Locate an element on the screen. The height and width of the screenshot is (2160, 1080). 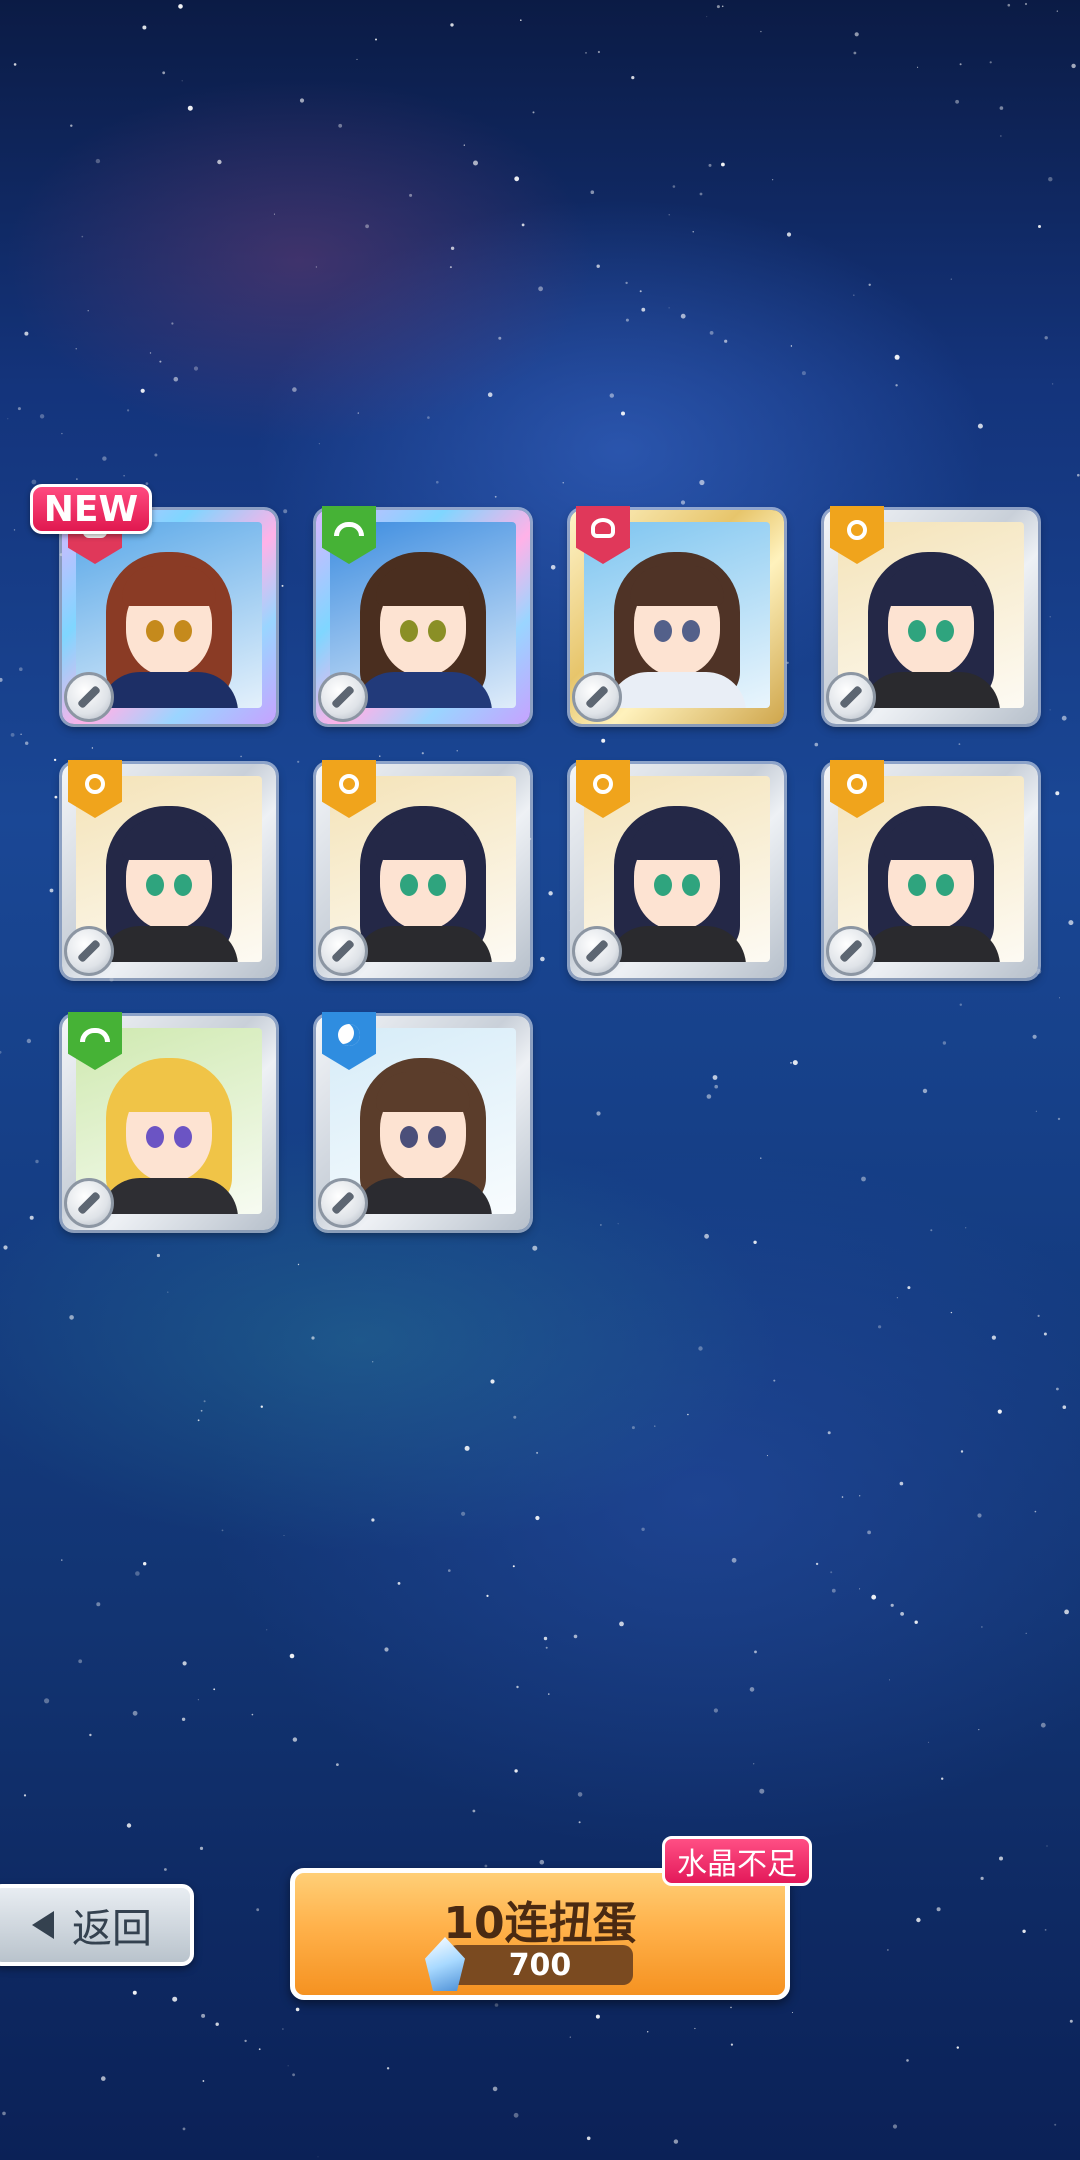
crystal-cost: 700 is located at coordinates (529, 1964).